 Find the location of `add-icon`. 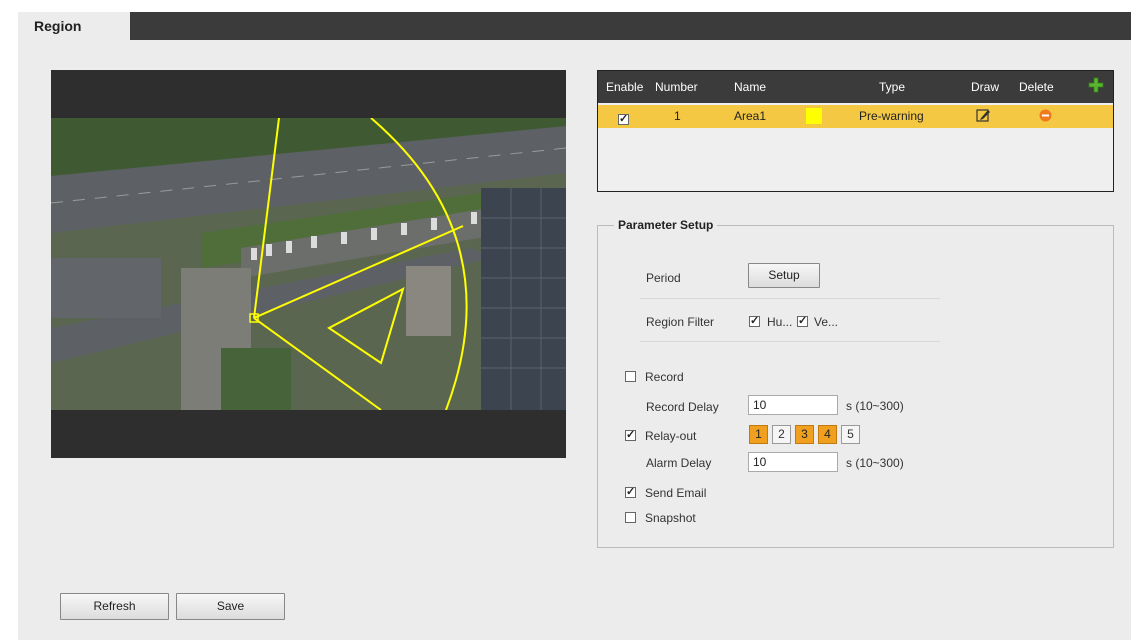

add-icon is located at coordinates (1096, 86).